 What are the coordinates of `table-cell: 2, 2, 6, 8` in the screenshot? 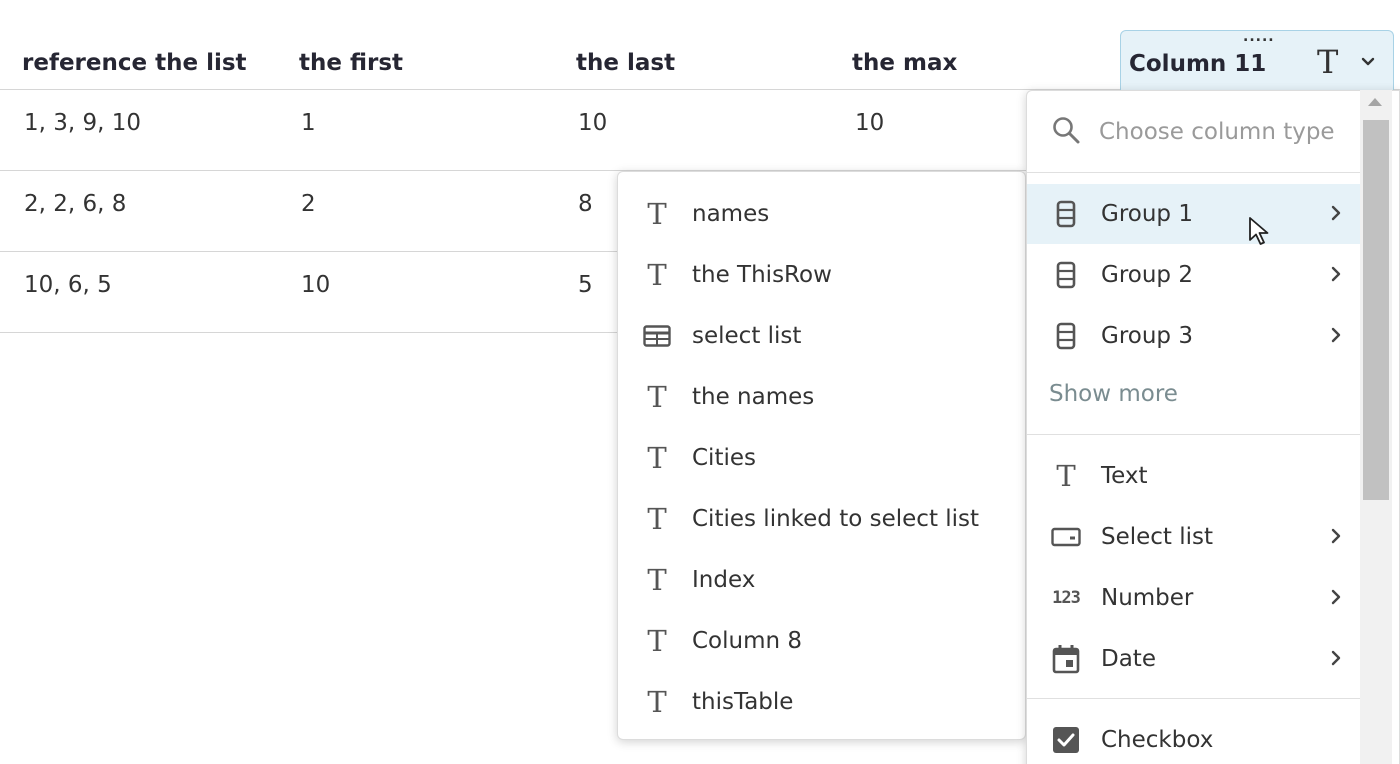 It's located at (75, 204).